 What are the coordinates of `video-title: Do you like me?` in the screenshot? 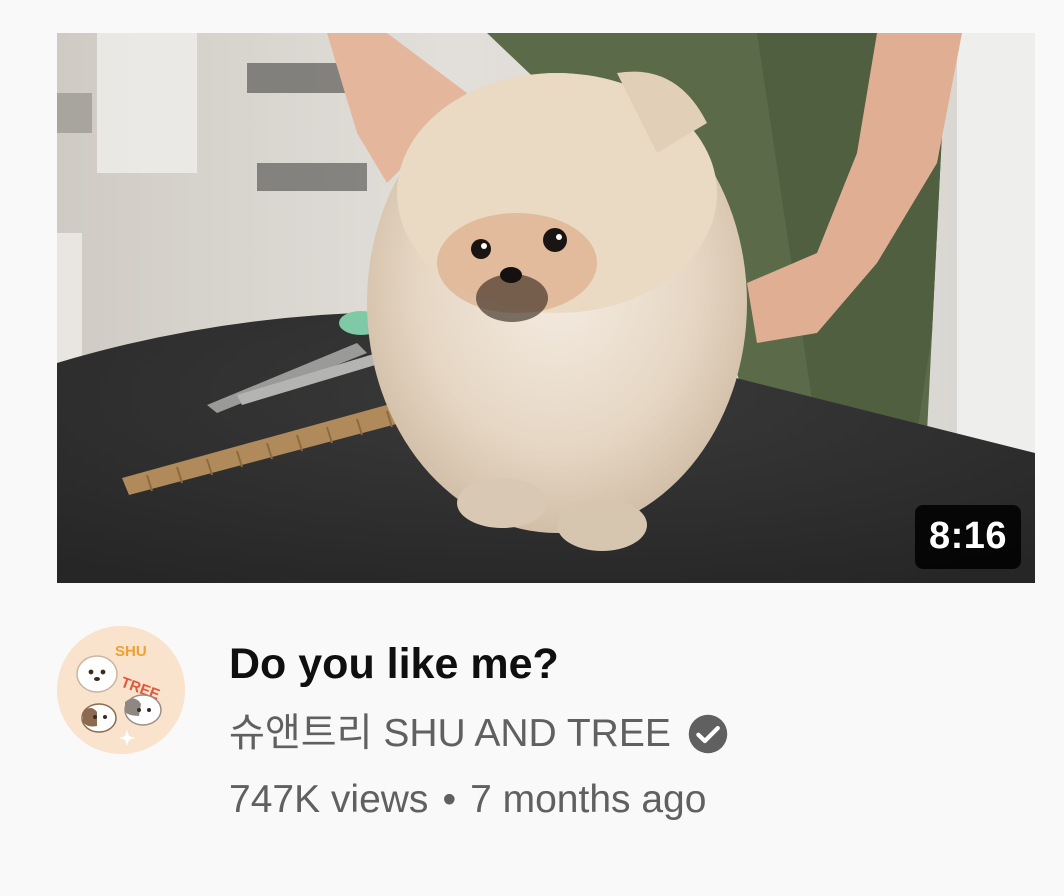 It's located at (629, 658).